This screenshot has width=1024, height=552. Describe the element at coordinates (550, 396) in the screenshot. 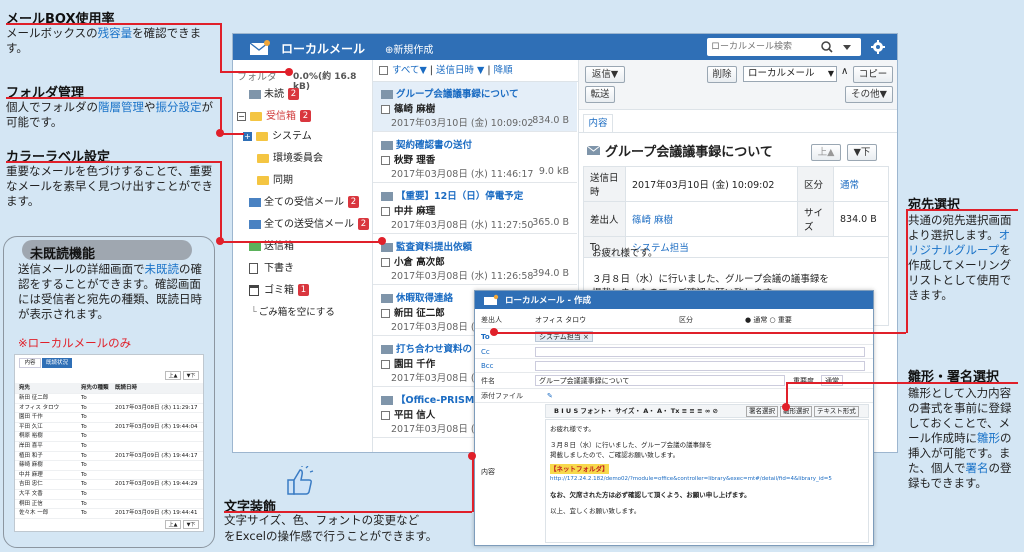

I see `paperclip-icon: ✎` at that location.